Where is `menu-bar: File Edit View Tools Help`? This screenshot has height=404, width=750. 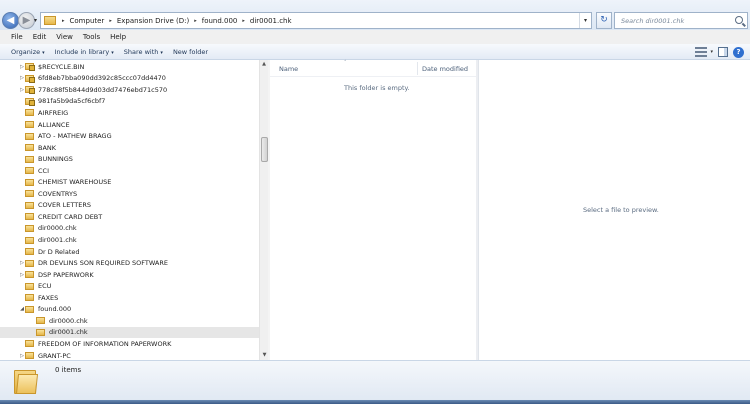
menu-bar: File Edit View Tools Help is located at coordinates (375, 37).